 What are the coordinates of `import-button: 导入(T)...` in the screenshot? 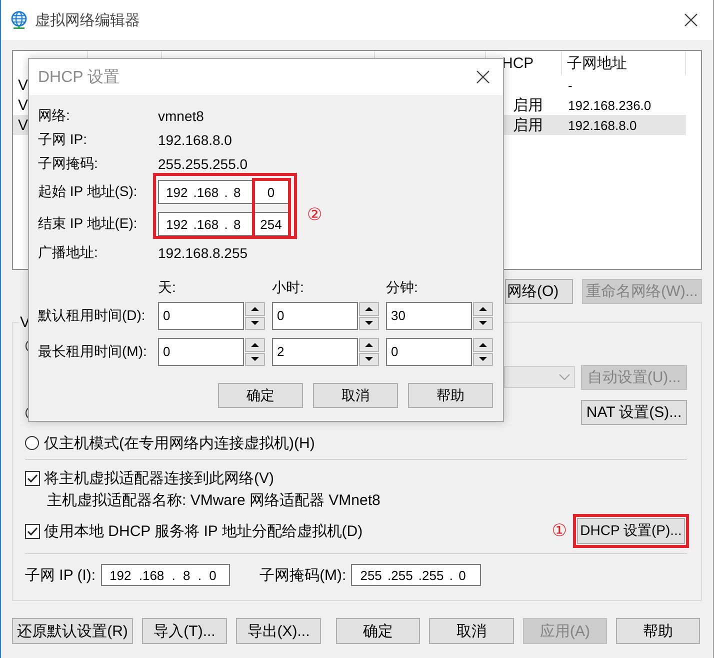 It's located at (184, 631).